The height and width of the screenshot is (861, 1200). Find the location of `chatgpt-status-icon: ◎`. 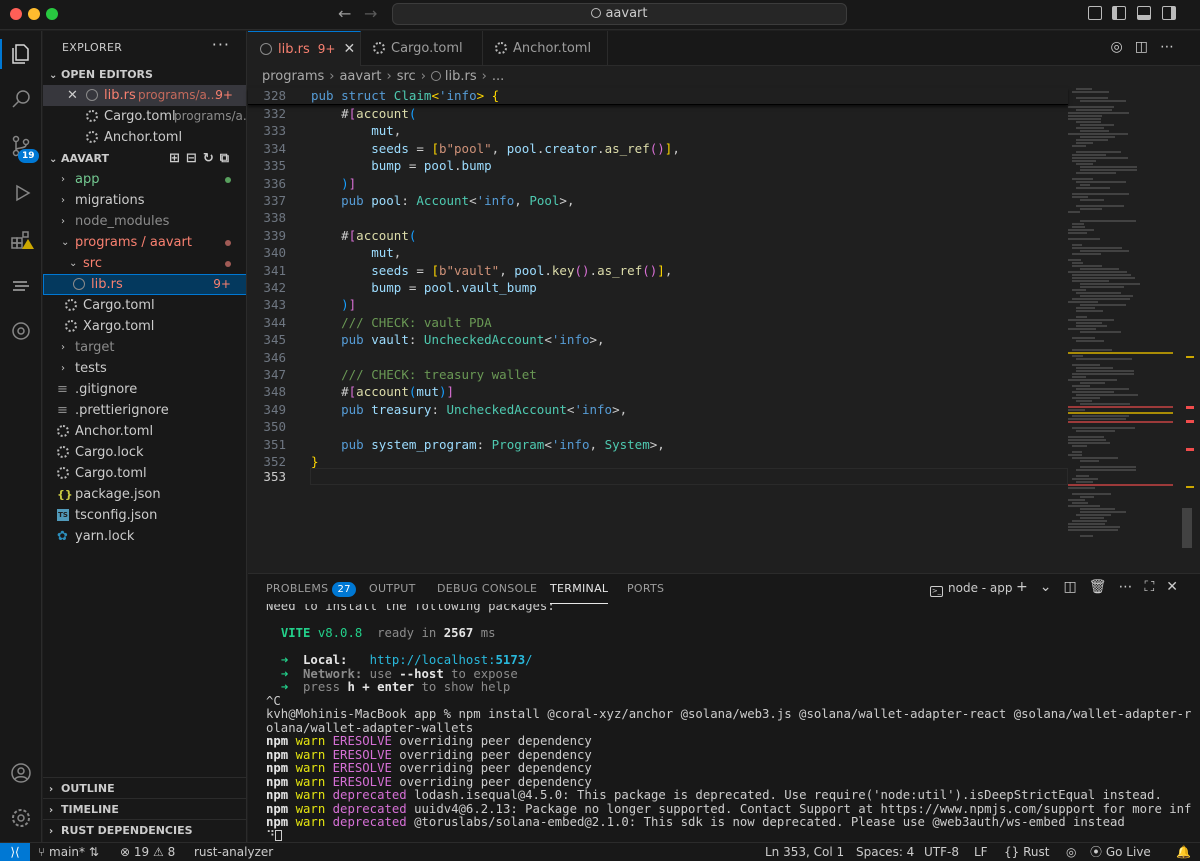

chatgpt-status-icon: ◎ is located at coordinates (1071, 852).